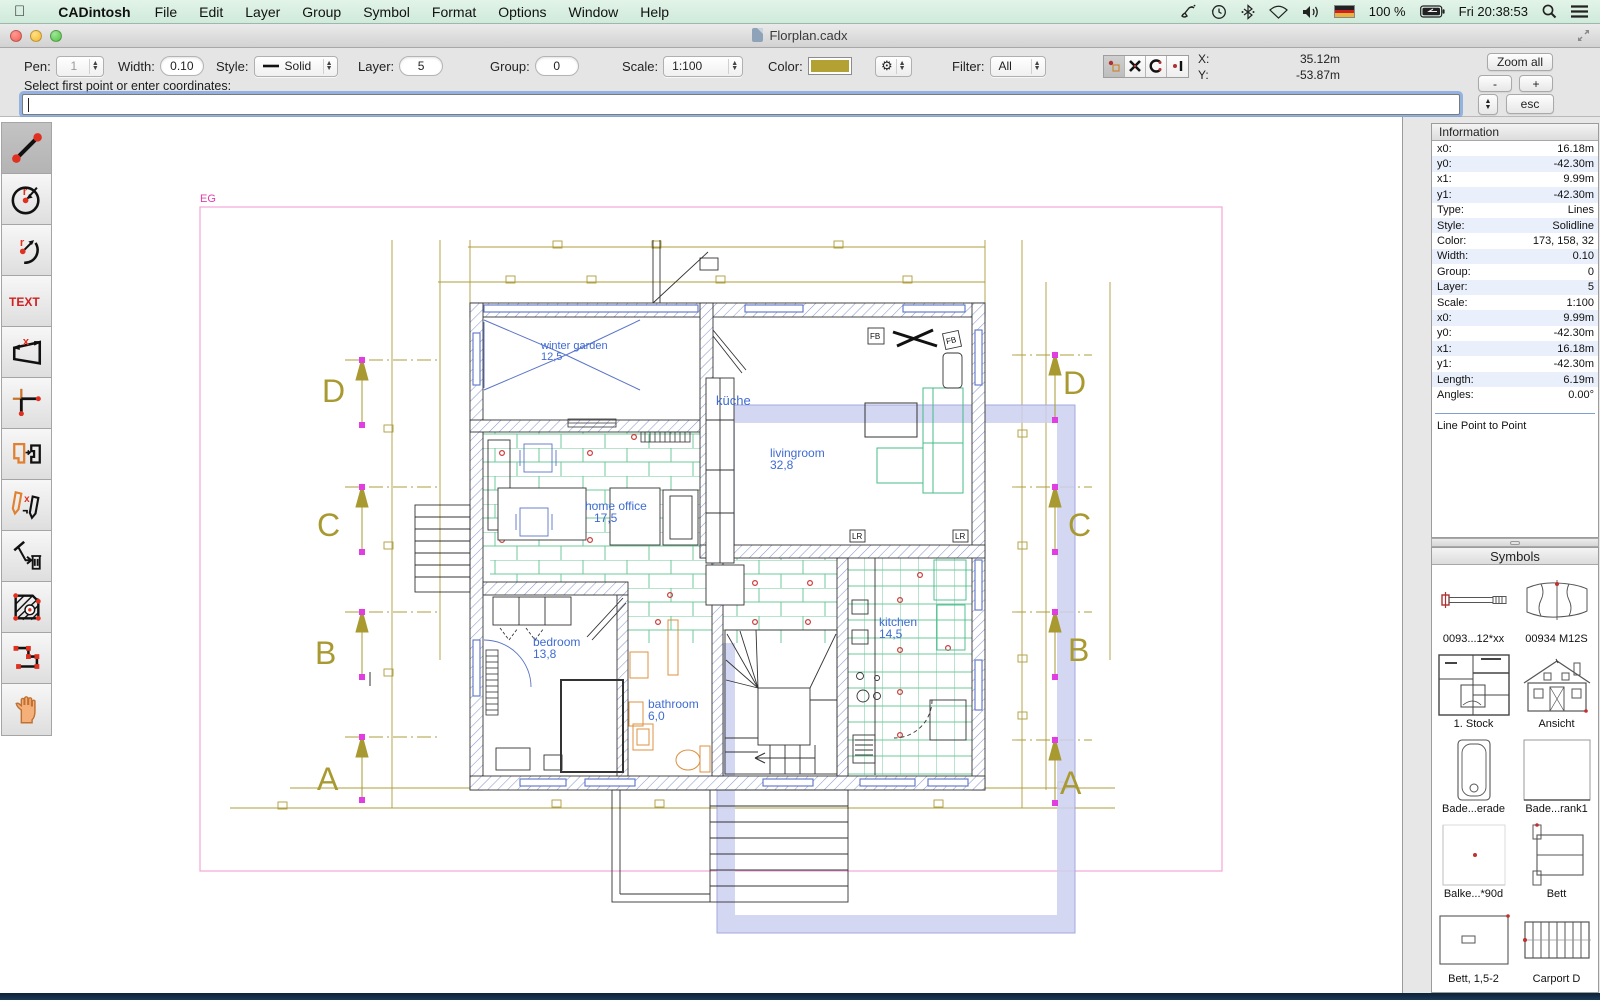 The width and height of the screenshot is (1600, 1000). I want to click on symbol-preview-floorplan, so click(1474, 685).